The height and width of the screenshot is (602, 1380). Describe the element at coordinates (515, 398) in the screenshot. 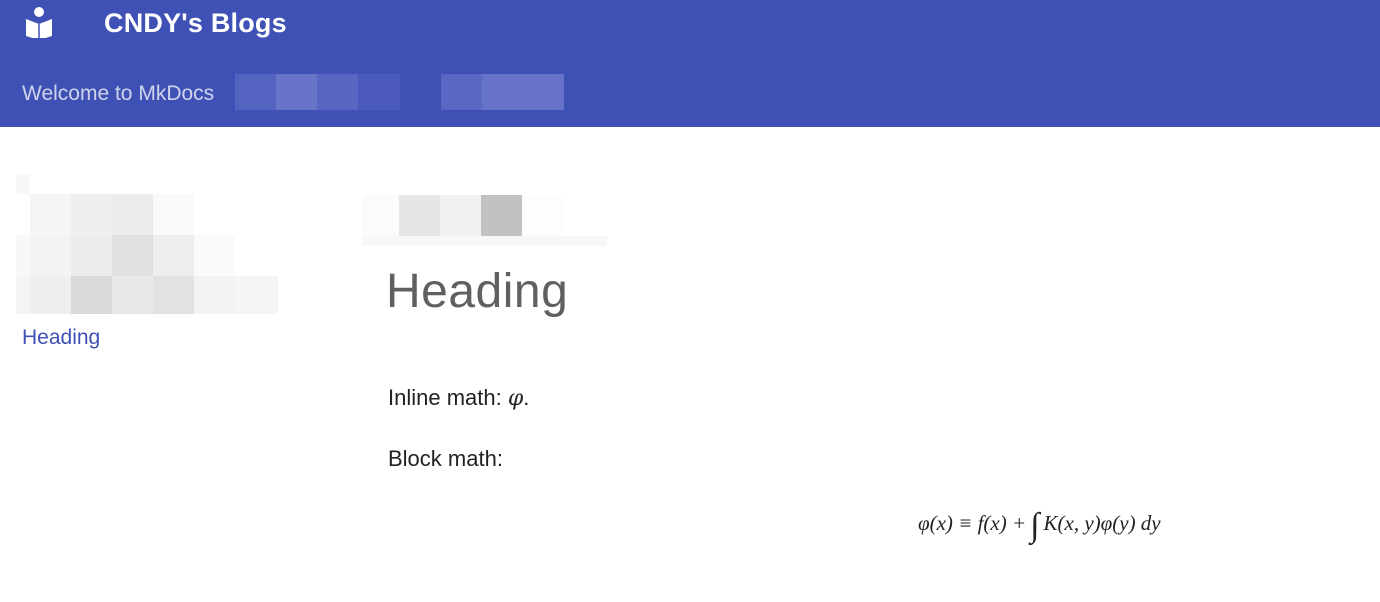

I see `inline-math-symbol: φ` at that location.